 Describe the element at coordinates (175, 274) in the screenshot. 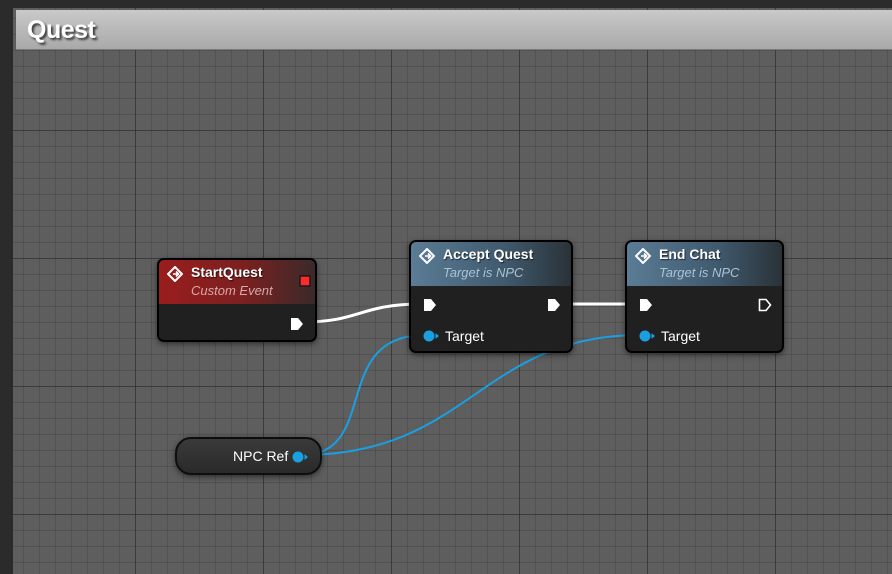

I see `event-diamond-icon` at that location.